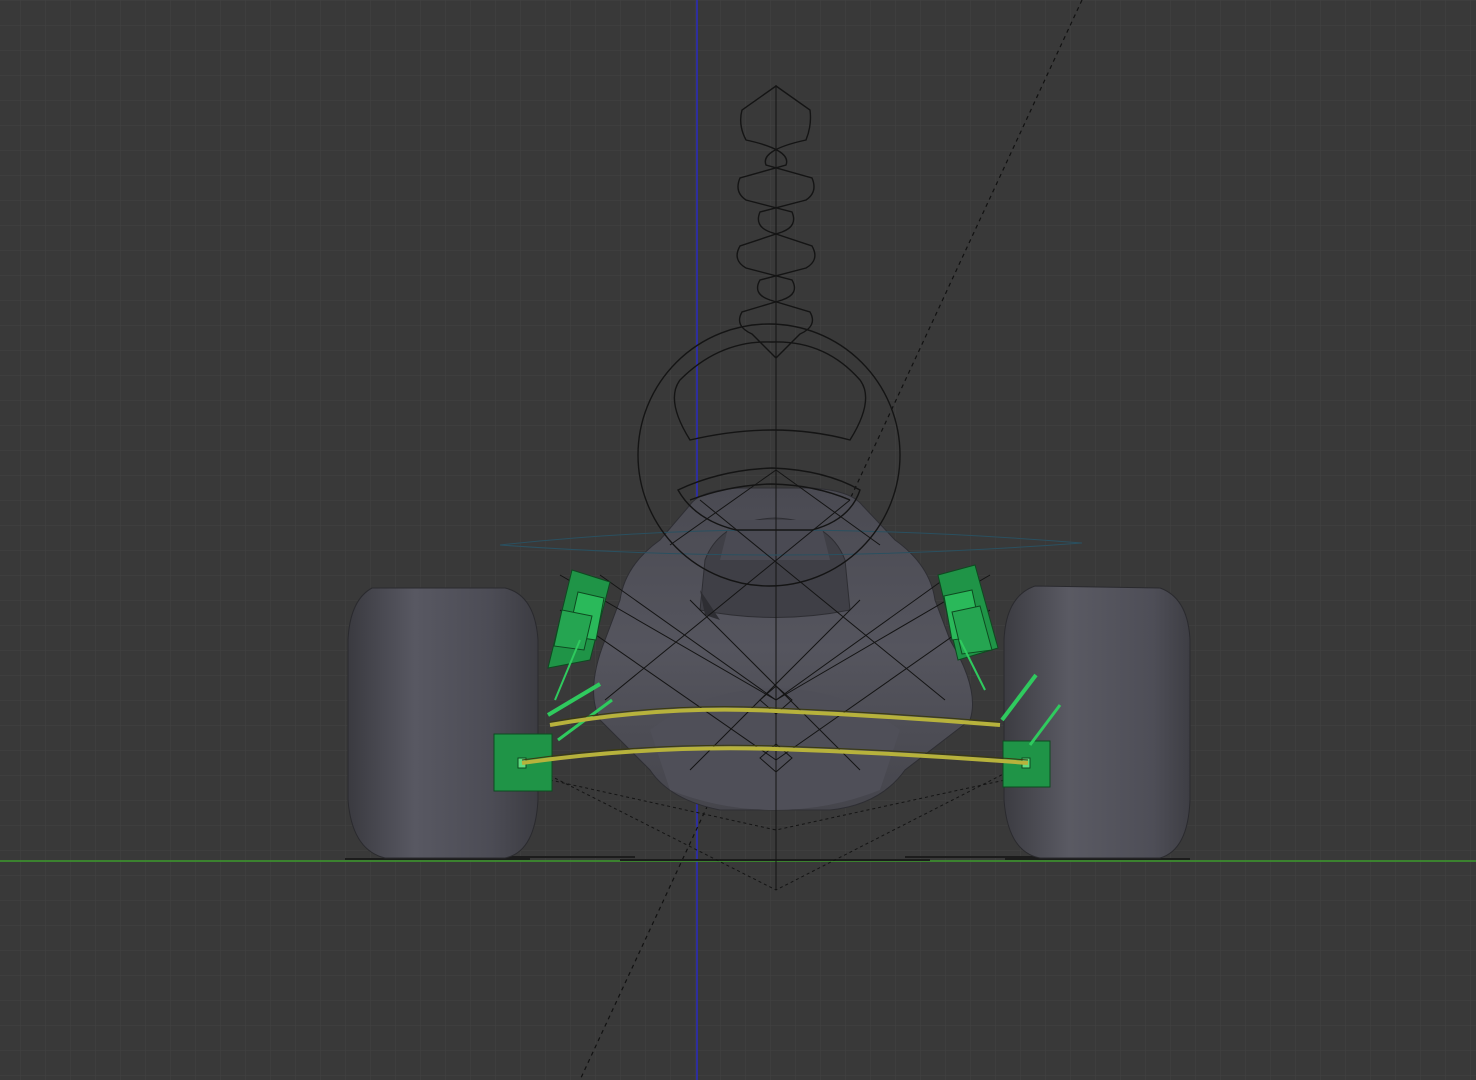  Describe the element at coordinates (443, 723) in the screenshot. I see `left-wheel` at that location.